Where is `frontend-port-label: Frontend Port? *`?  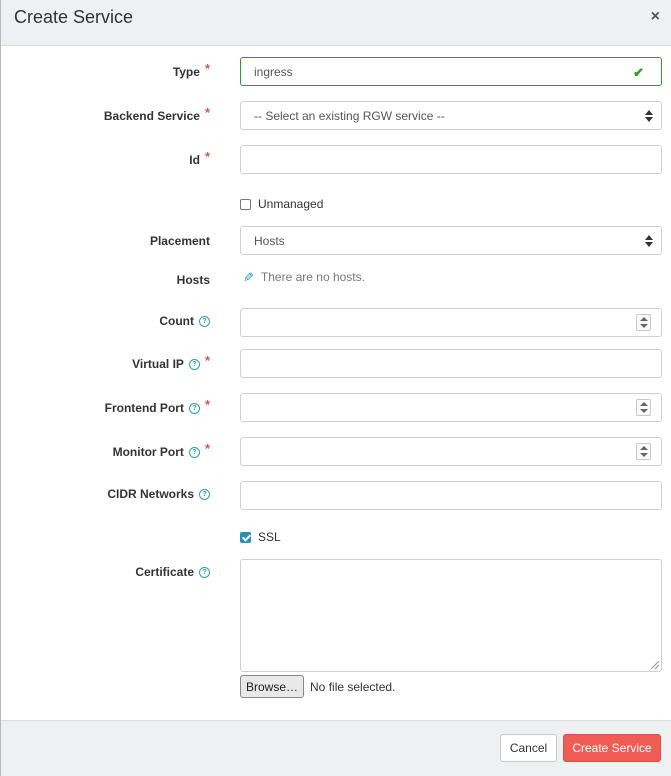
frontend-port-label: Frontend Port? * is located at coordinates (157, 406).